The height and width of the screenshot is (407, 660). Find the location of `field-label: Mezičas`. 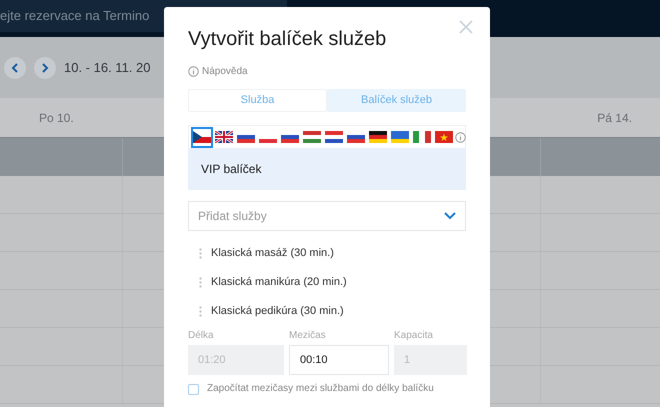

field-label: Mezičas is located at coordinates (308, 336).